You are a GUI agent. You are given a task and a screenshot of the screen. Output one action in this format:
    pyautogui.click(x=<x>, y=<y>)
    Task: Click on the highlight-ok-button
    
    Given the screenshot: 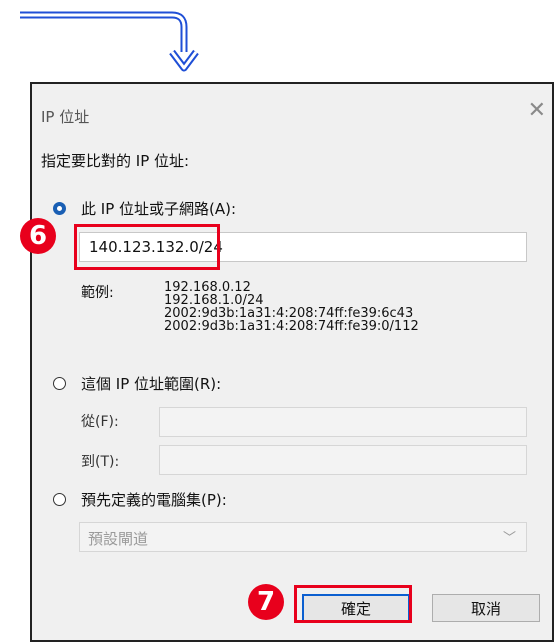 What is the action you would take?
    pyautogui.click(x=353, y=604)
    